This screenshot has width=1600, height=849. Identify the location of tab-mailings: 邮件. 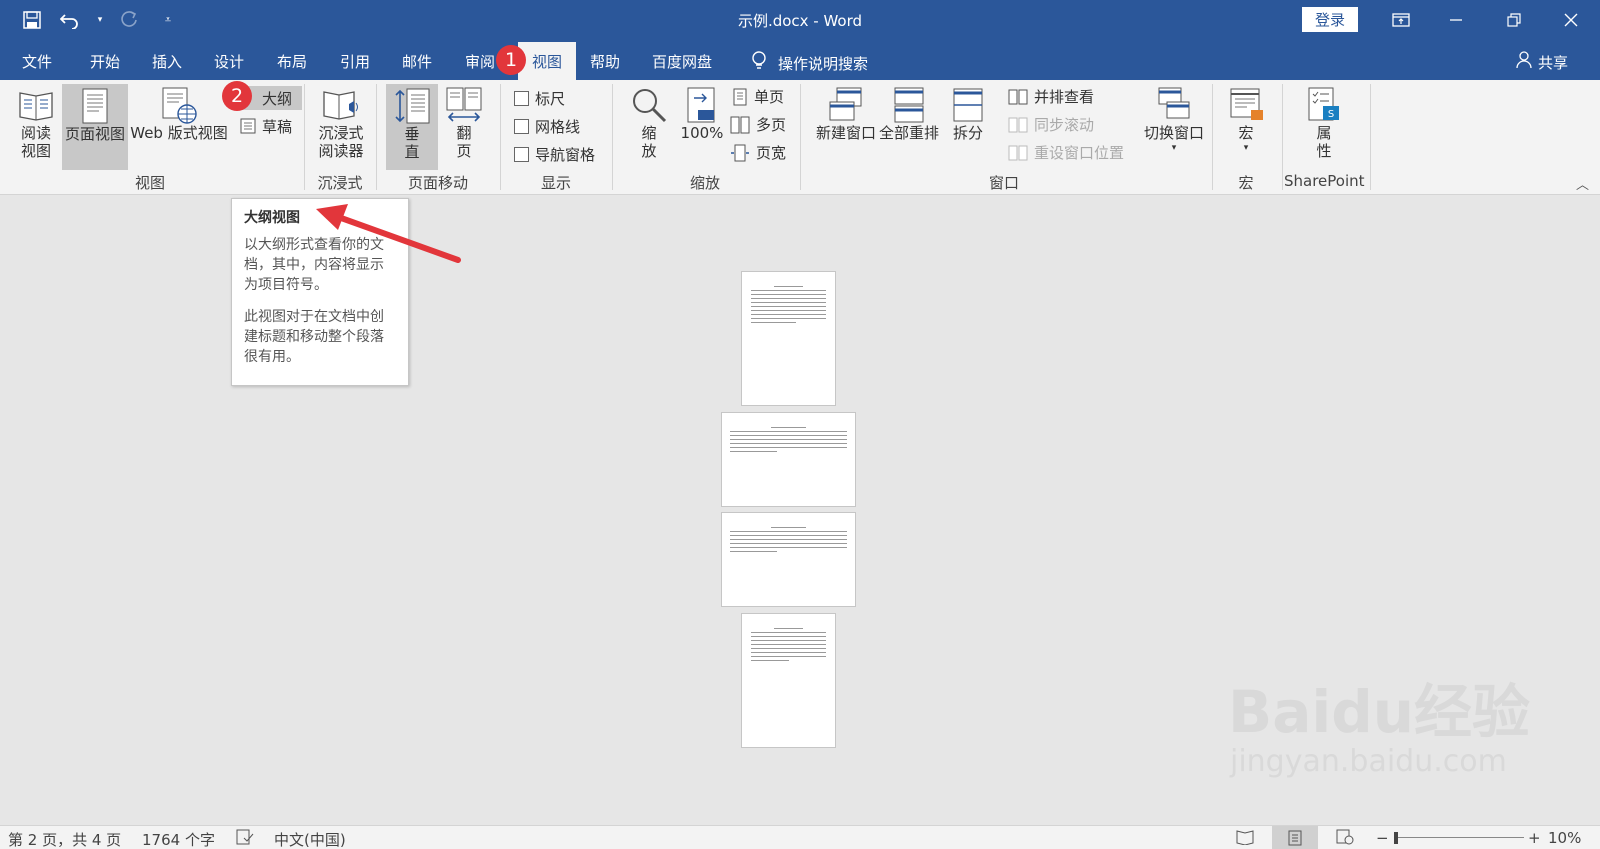
(417, 61).